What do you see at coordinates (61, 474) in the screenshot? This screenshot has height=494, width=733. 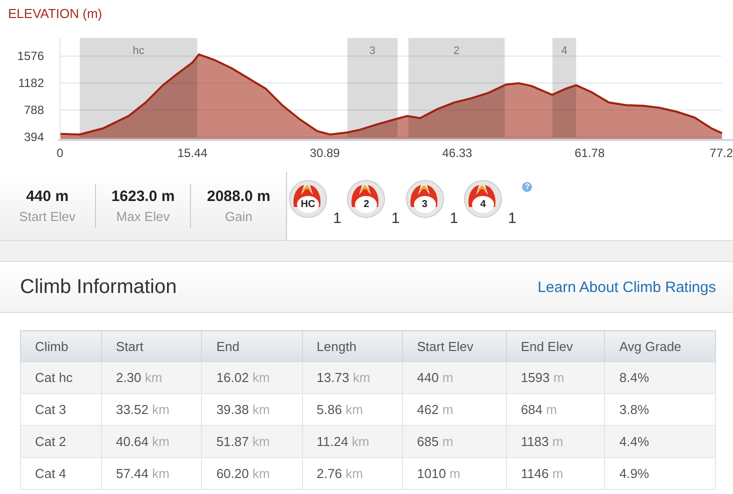 I see `table-cell: Cat 4` at bounding box center [61, 474].